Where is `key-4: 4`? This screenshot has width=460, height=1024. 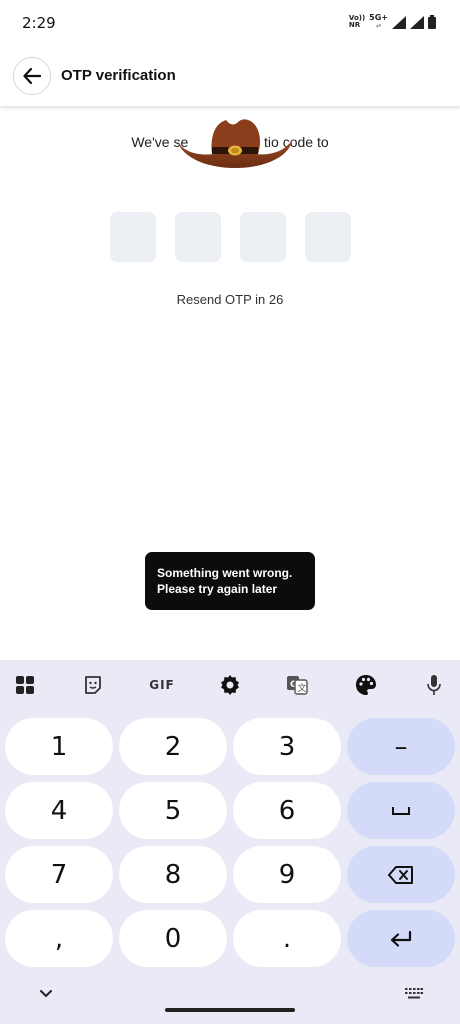
key-4: 4 is located at coordinates (59, 810).